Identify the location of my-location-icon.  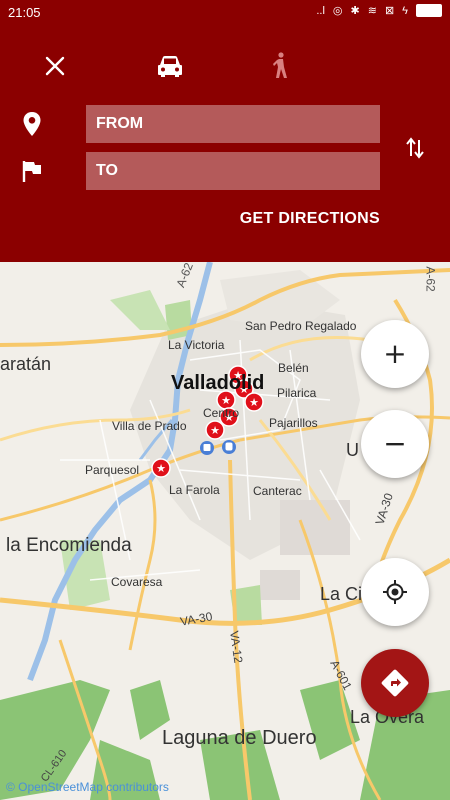
(395, 592).